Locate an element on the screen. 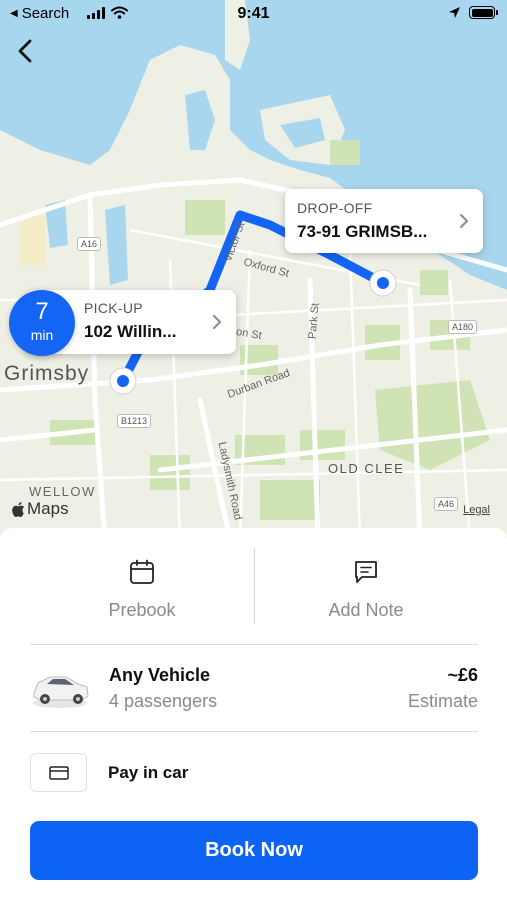 This screenshot has width=507, height=900. status-icons is located at coordinates (107, 12).